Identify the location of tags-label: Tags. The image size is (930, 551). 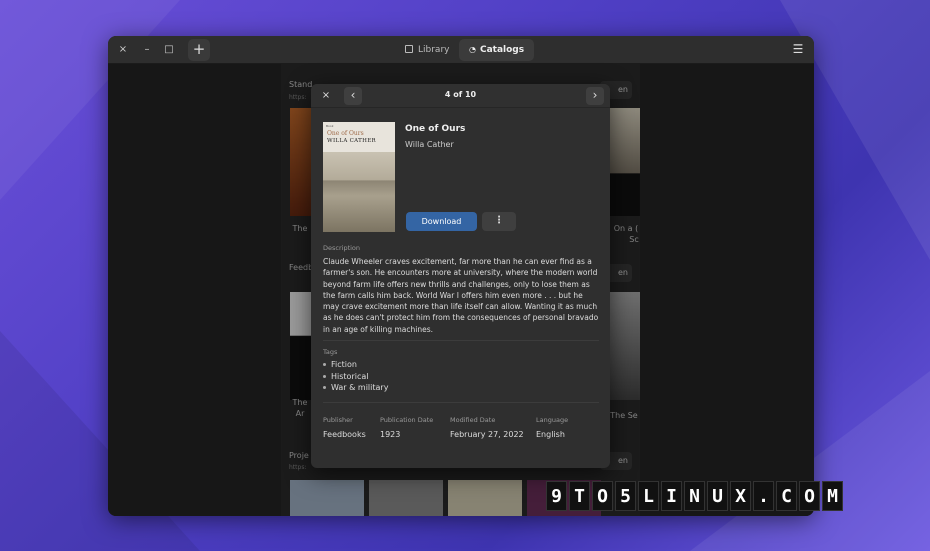
(330, 352).